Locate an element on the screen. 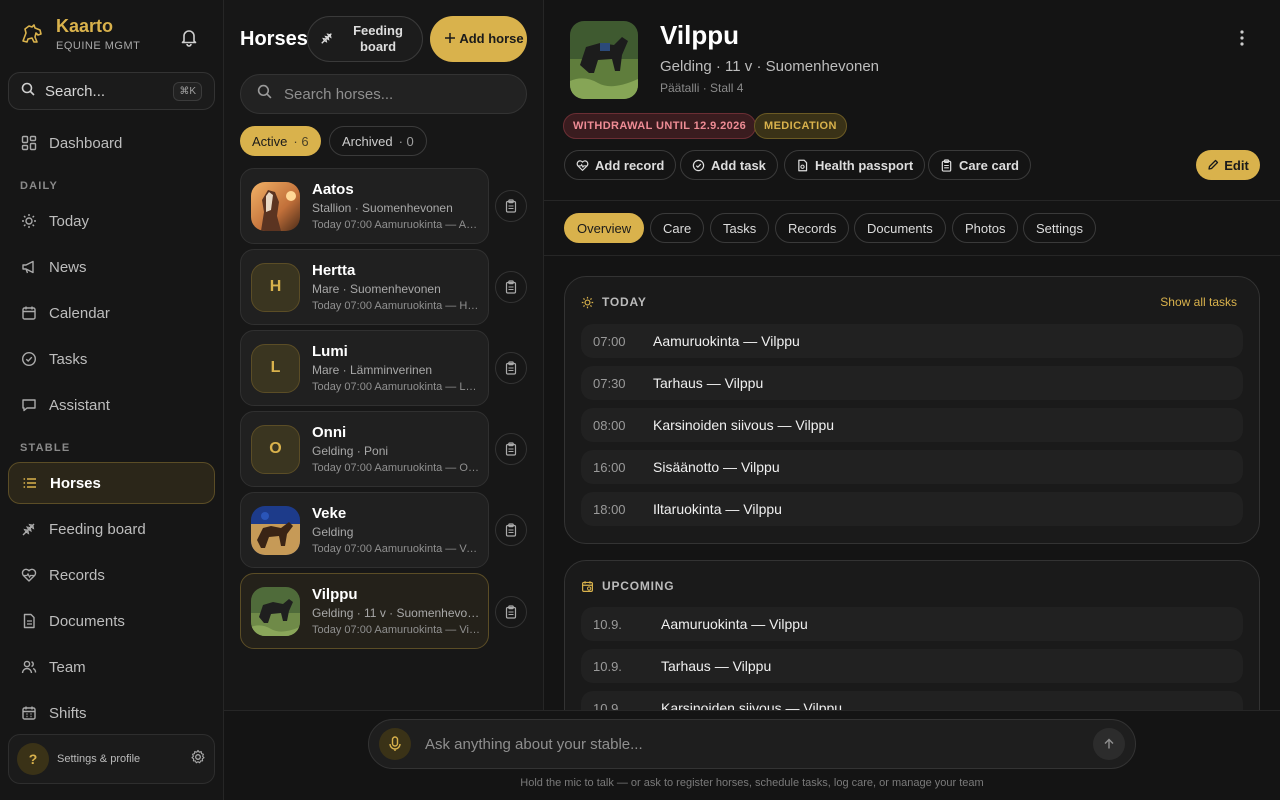 This screenshot has width=1280, height=800. send-arrow-icon is located at coordinates (1109, 744).